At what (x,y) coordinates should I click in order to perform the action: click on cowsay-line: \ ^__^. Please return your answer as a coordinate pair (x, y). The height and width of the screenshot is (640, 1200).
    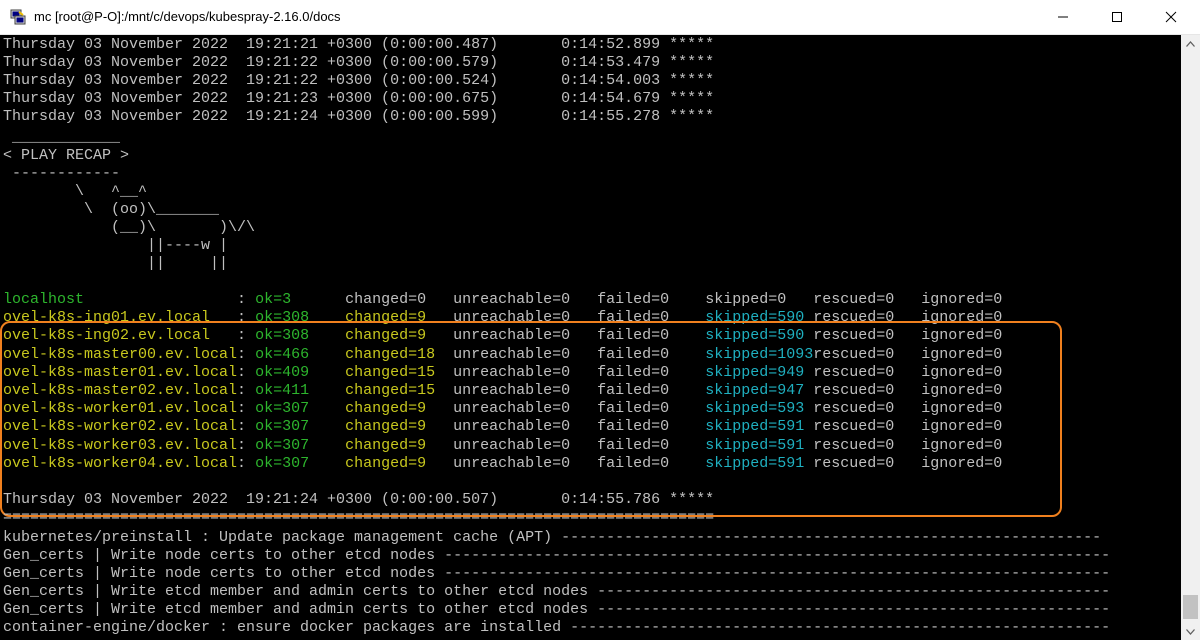
    Looking at the image, I should click on (75, 191).